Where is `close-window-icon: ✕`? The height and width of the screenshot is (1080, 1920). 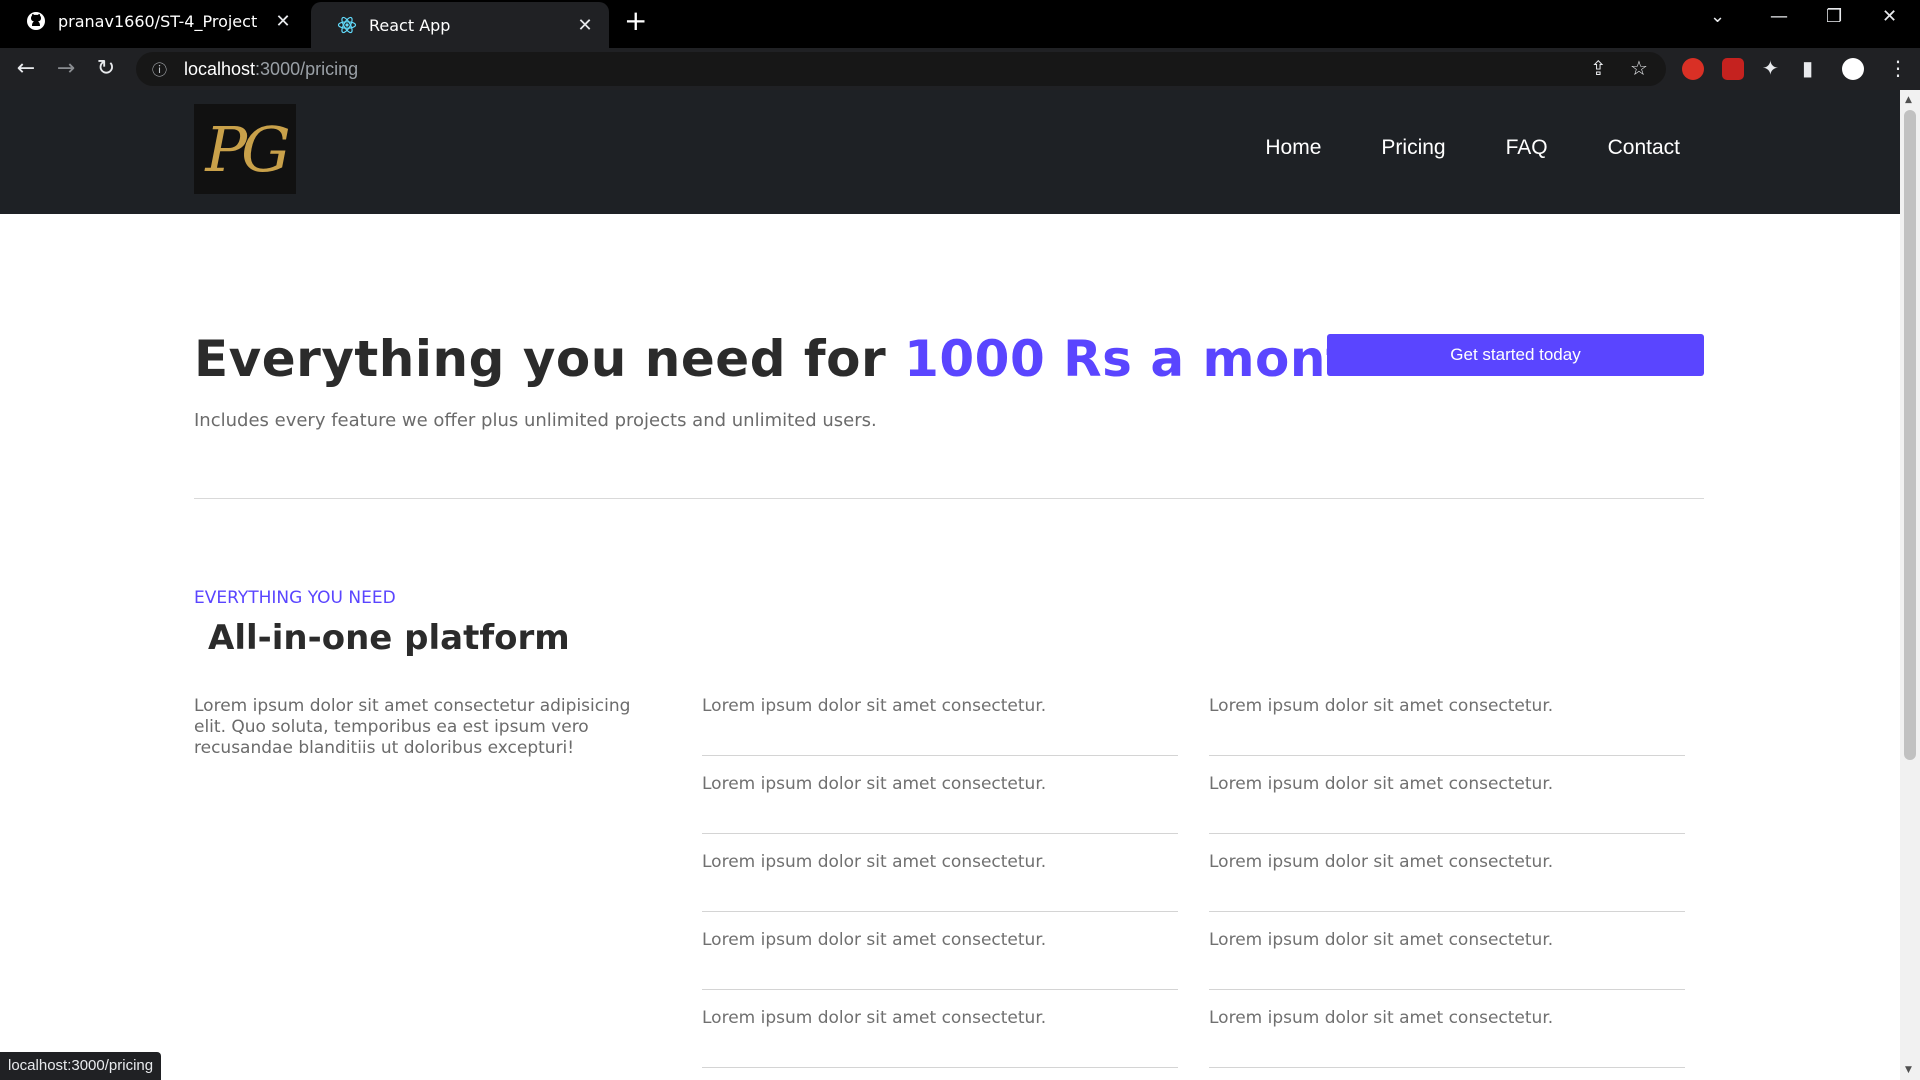 close-window-icon: ✕ is located at coordinates (1889, 16).